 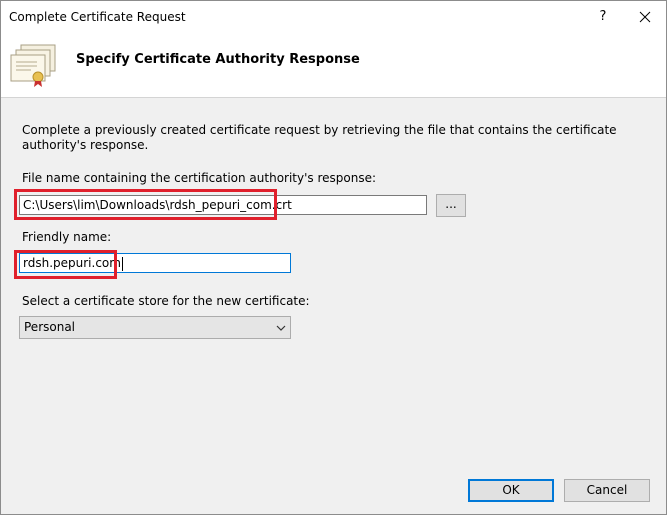 I want to click on page-title: Specify Certificate Authority Response, so click(x=218, y=59).